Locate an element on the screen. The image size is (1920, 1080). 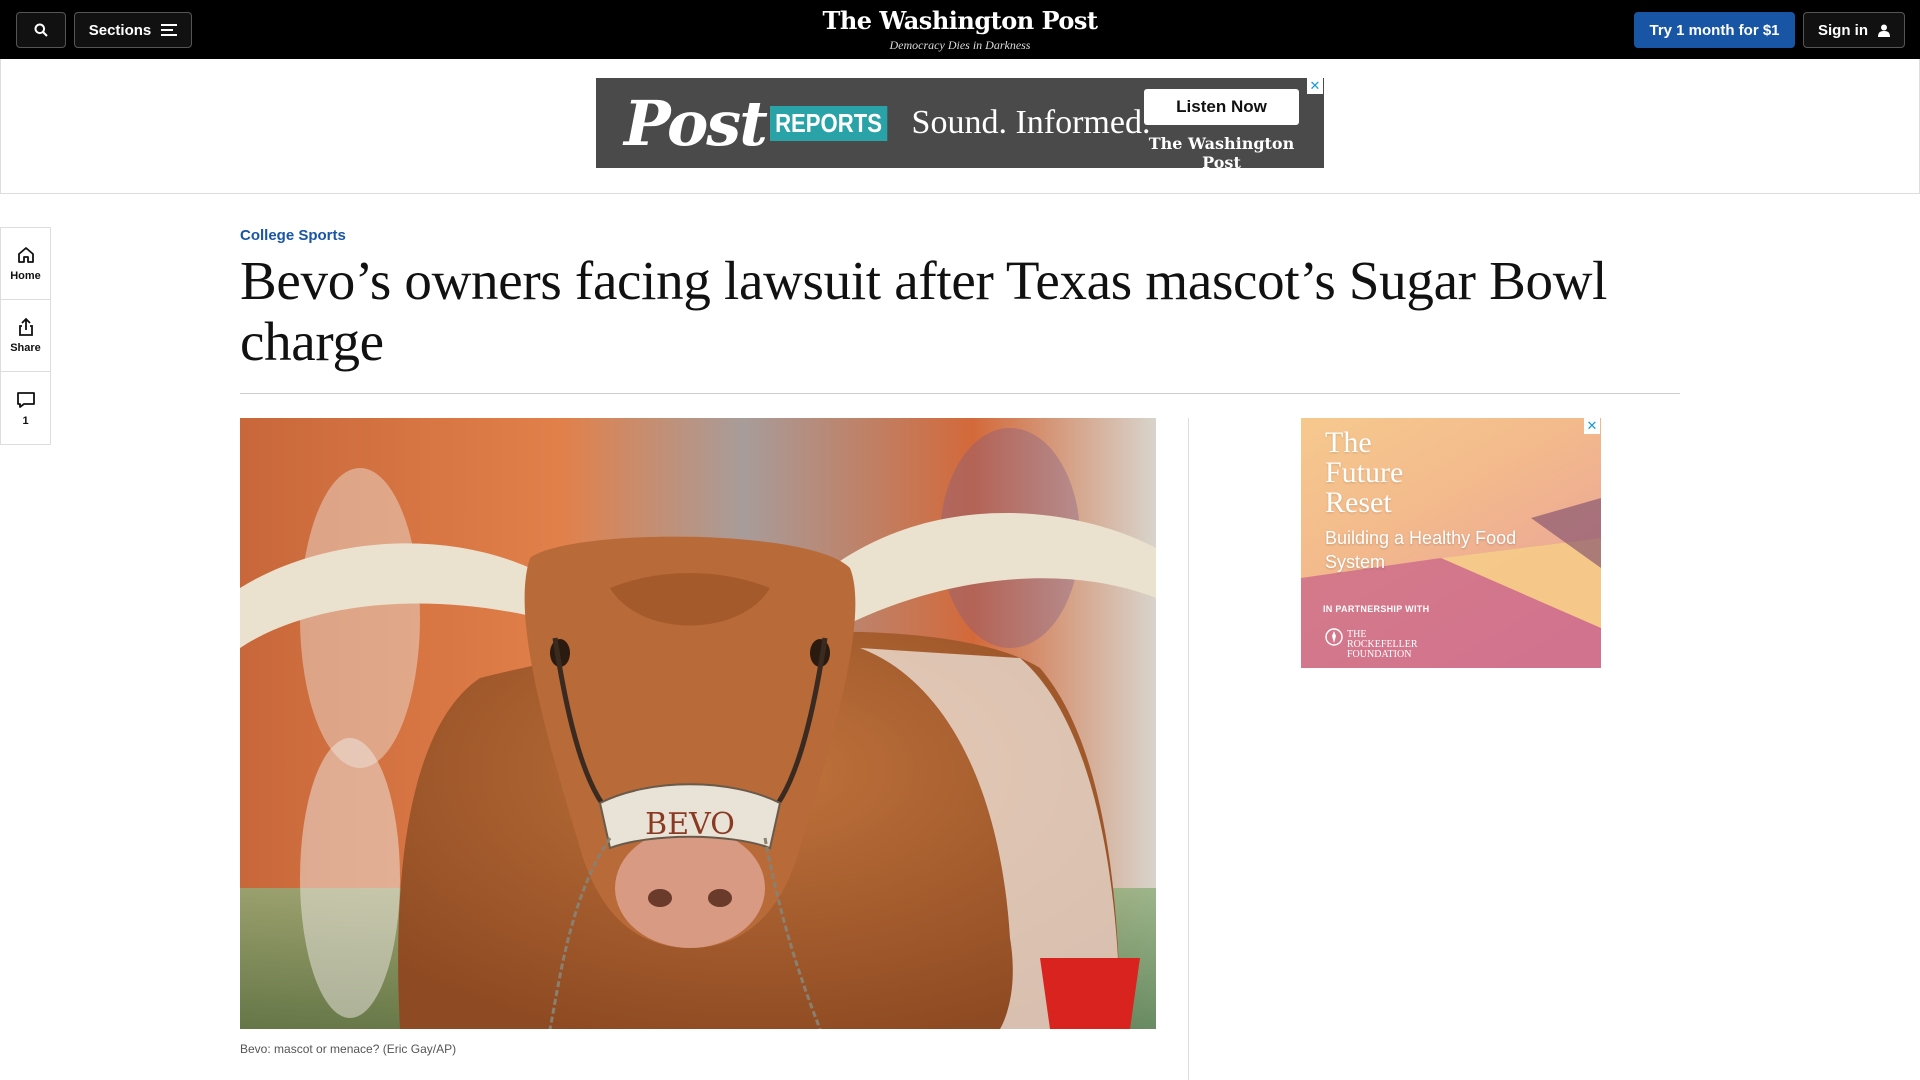
comments-button: 1 is located at coordinates (25, 408).